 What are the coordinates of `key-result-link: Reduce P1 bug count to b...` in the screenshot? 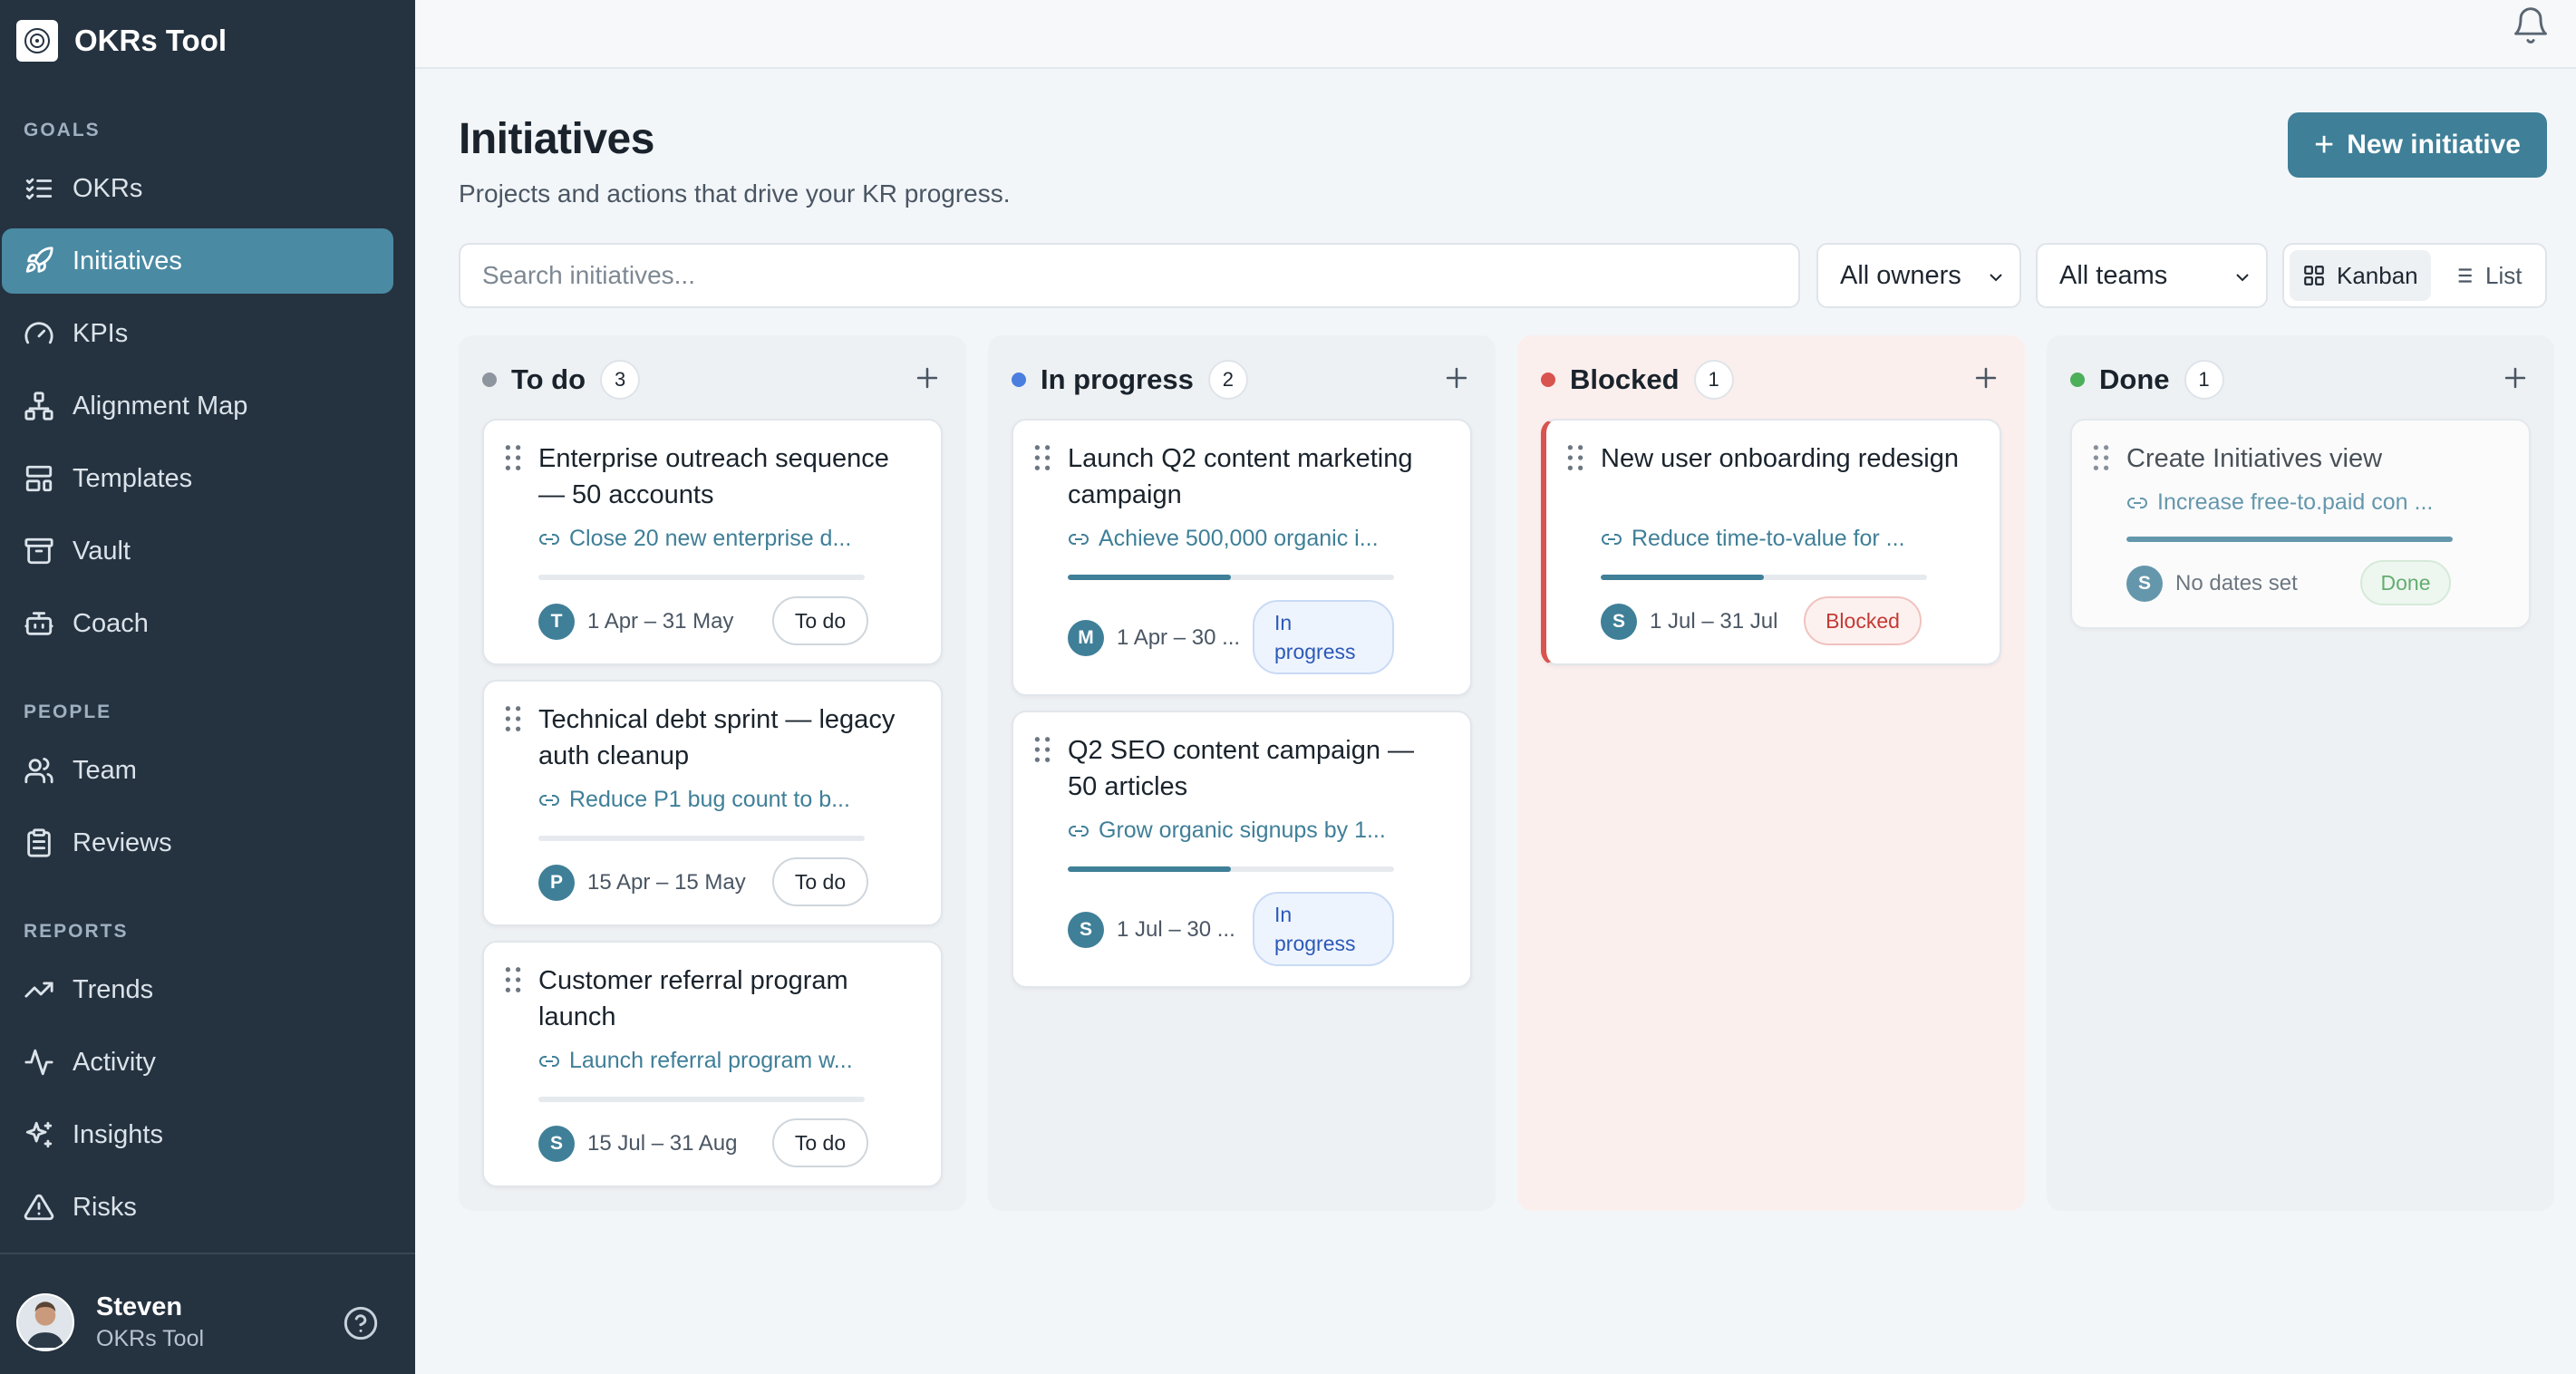 It's located at (694, 800).